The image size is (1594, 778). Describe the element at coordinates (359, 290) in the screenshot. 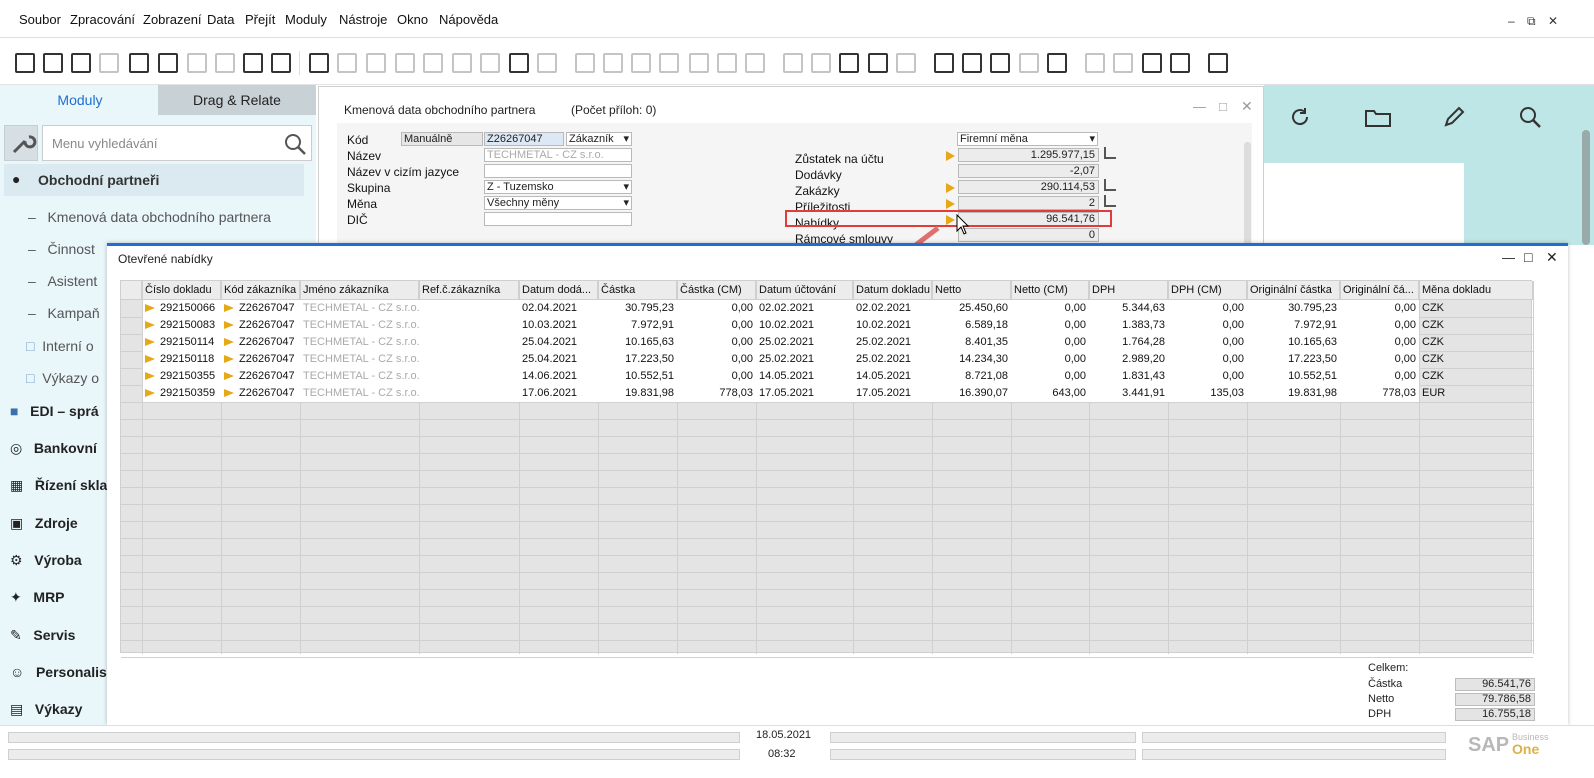

I see `column-header: Jméno zákazníka` at that location.